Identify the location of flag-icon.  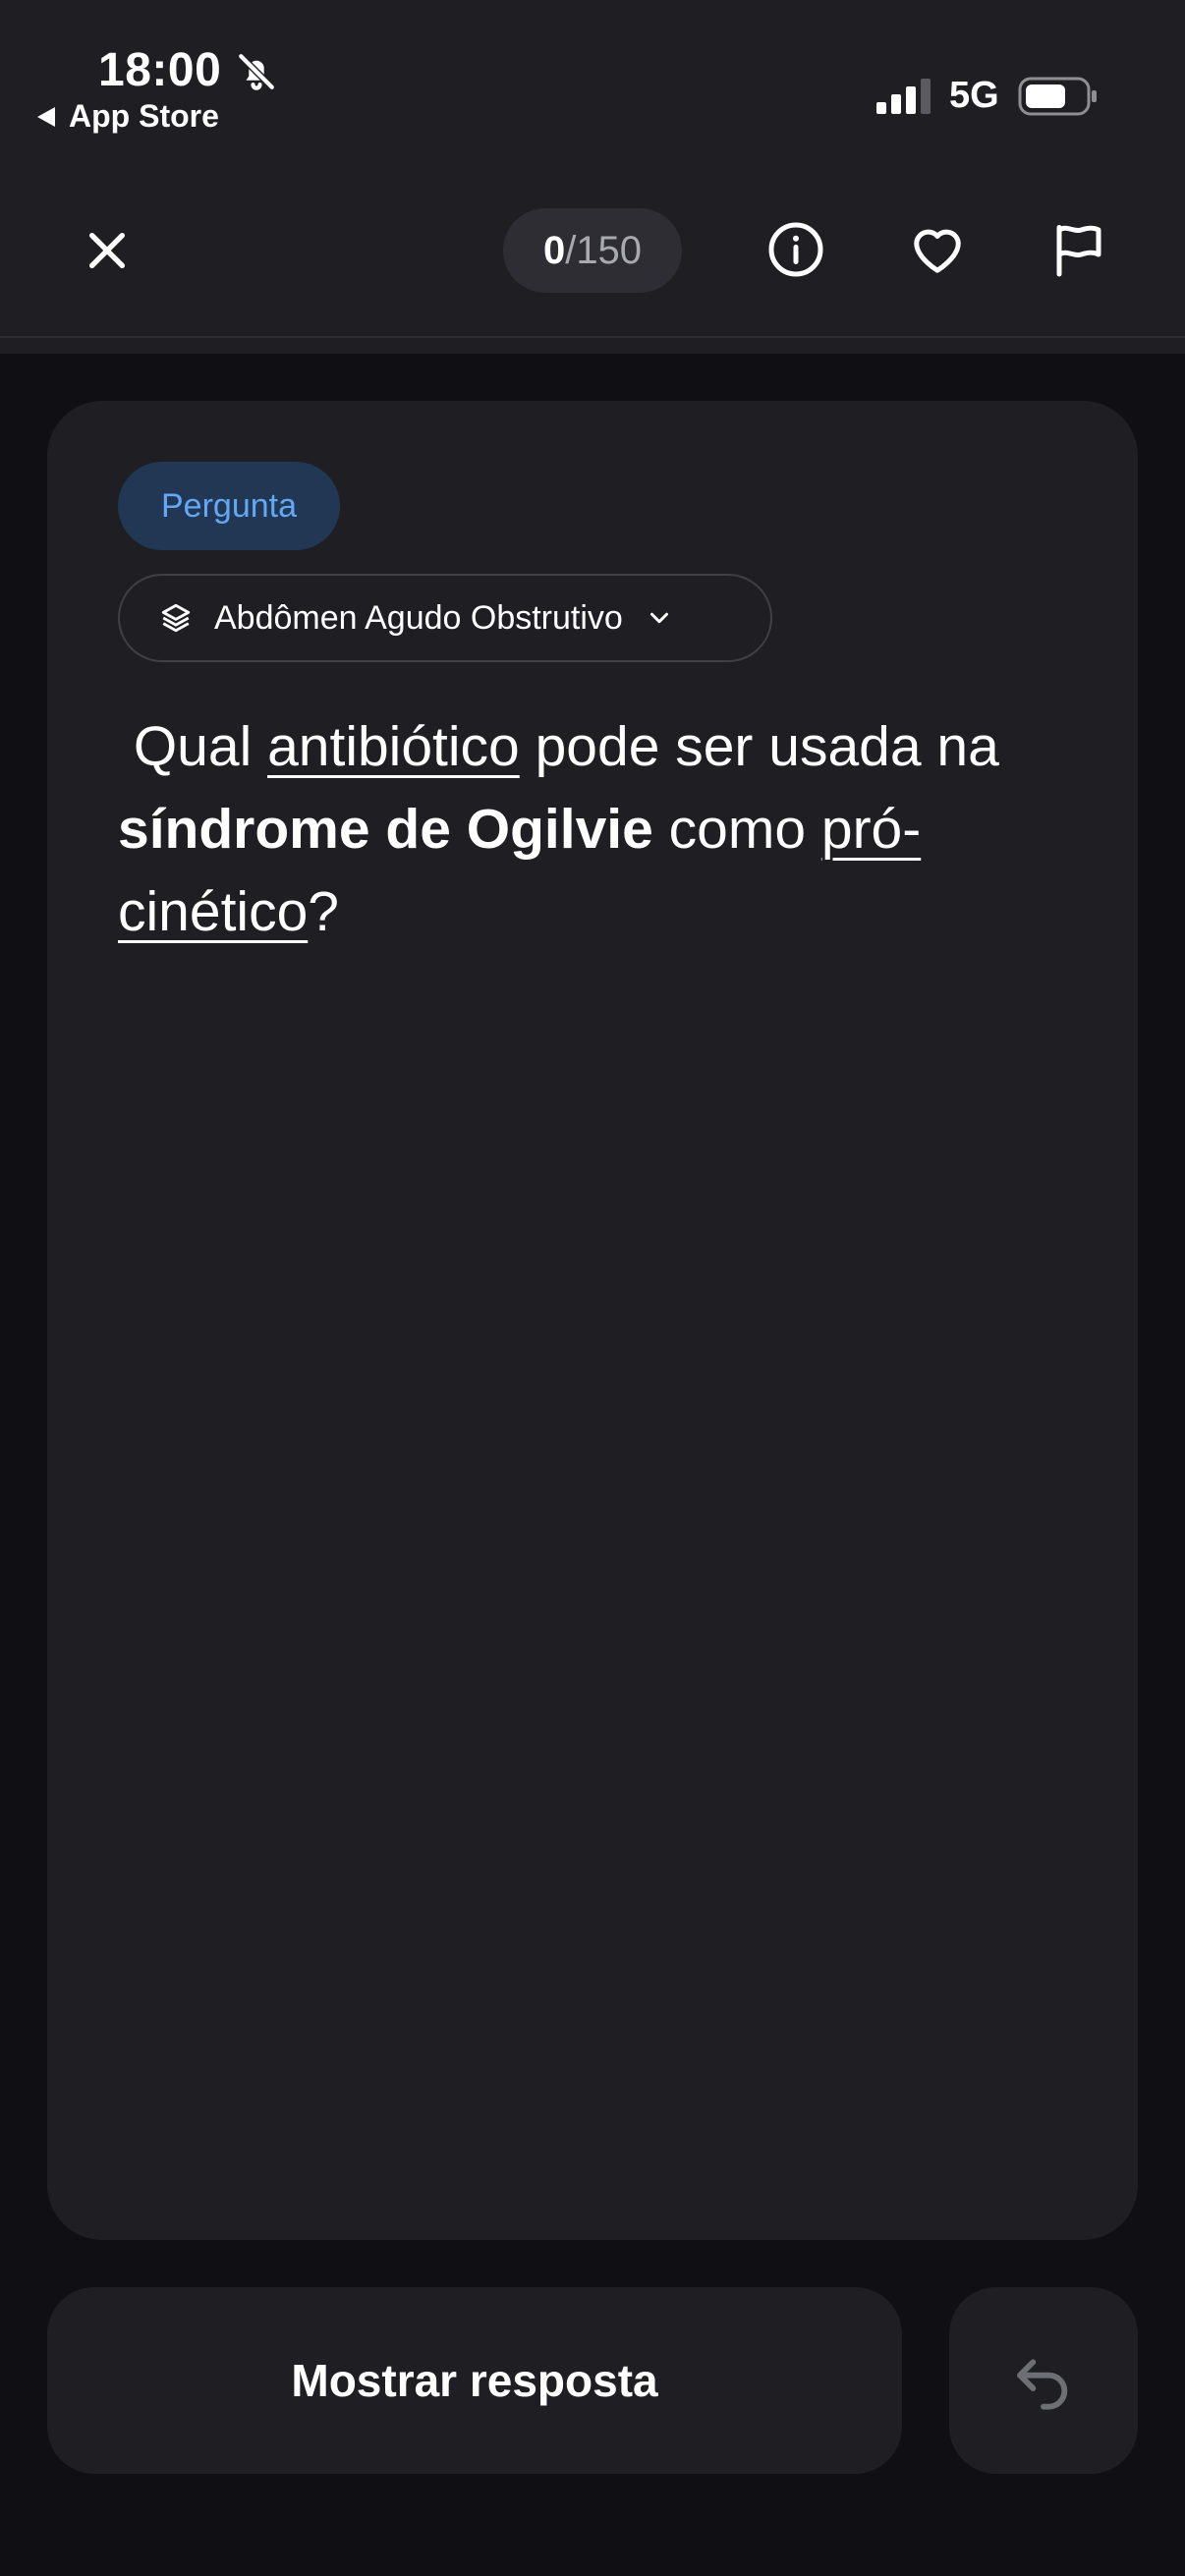
(1079, 251).